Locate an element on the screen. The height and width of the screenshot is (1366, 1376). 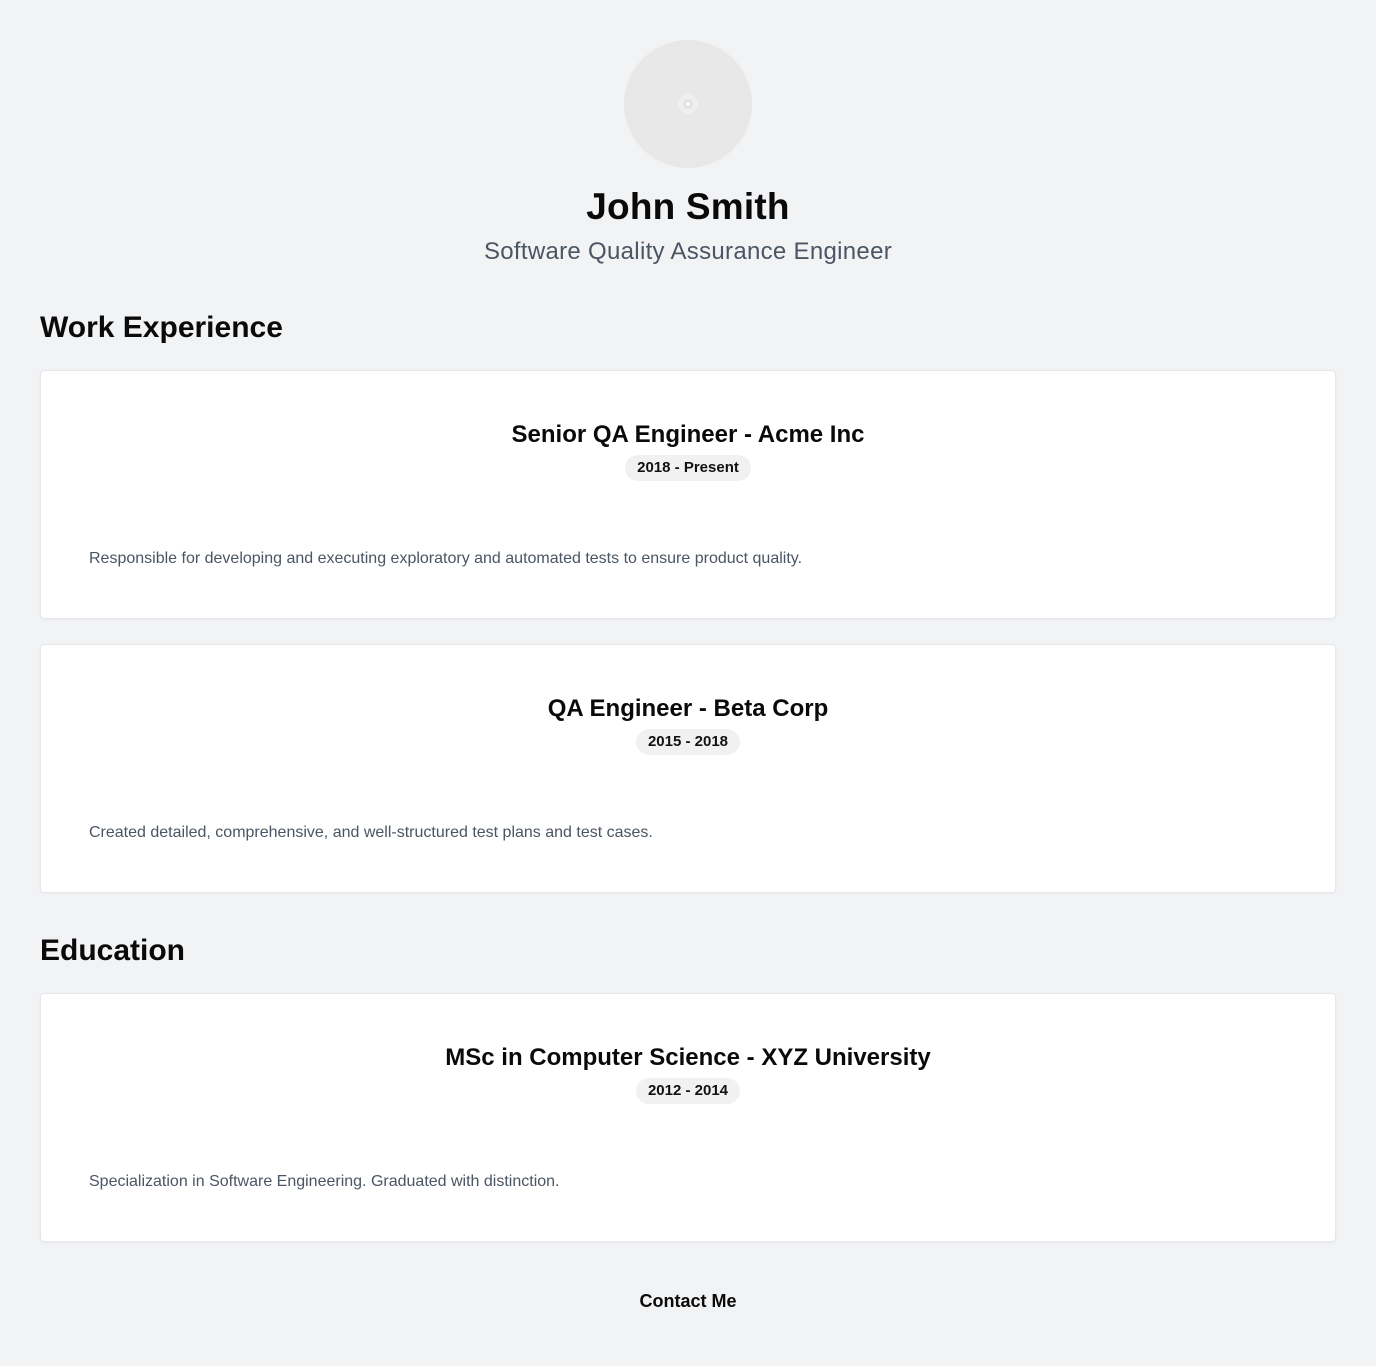
job-title: QA Engineer - Beta Corp is located at coordinates (688, 708).